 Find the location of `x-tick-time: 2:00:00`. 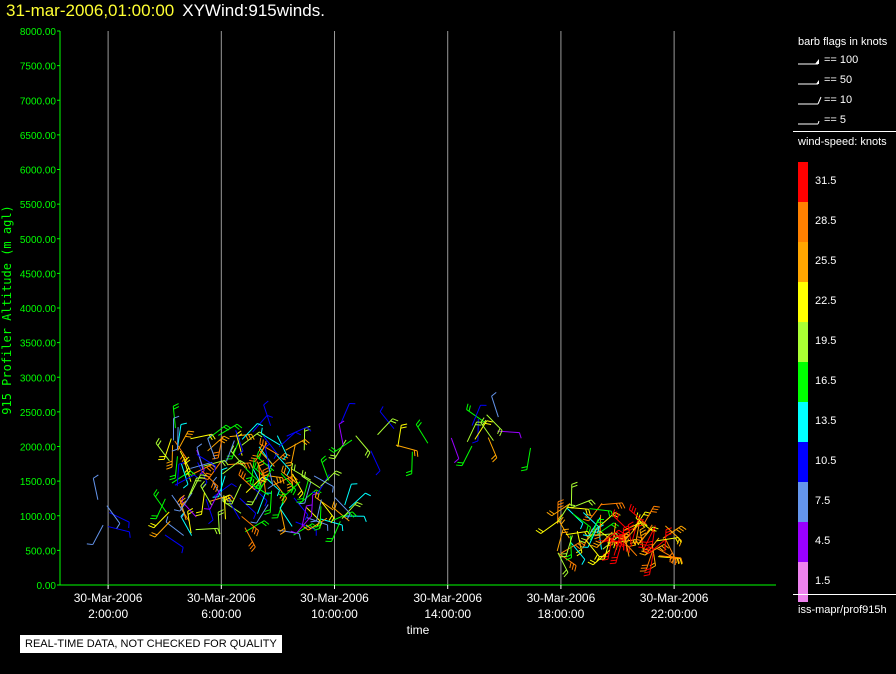

x-tick-time: 2:00:00 is located at coordinates (108, 614).